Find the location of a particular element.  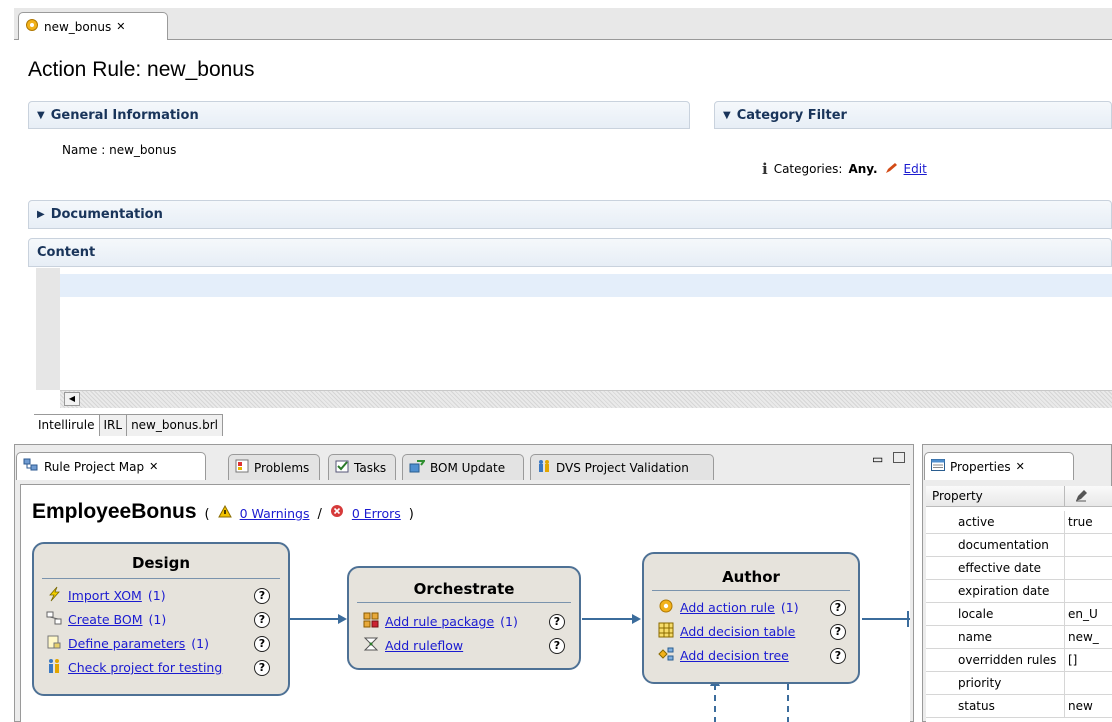

page-title: Action Rule: new_bonus is located at coordinates (141, 69).